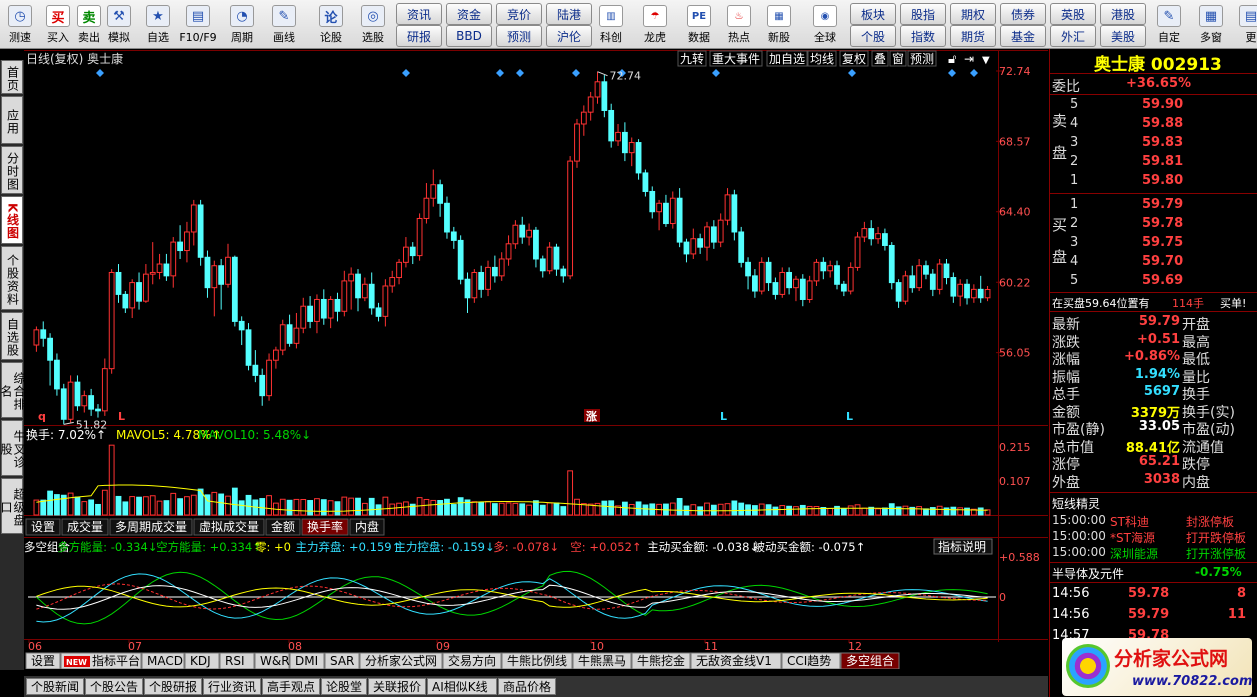 Image resolution: width=1257 pixels, height=697 pixels. I want to click on vol-tab: 虚拟成交量, so click(229, 527).